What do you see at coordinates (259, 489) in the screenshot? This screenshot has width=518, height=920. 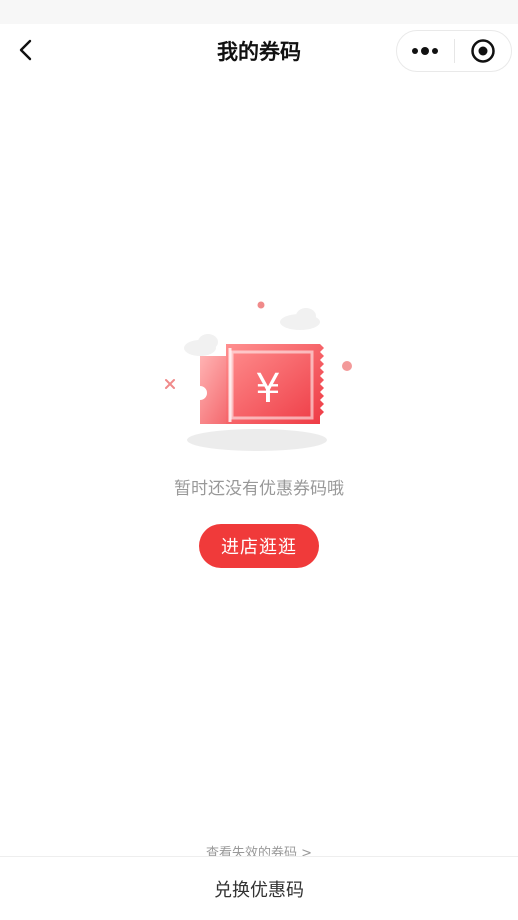 I see `empty-message: 暂时还没有优惠券码哦` at bounding box center [259, 489].